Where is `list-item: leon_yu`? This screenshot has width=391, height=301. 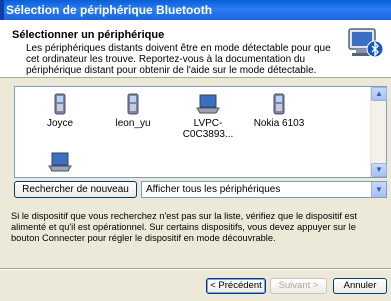 list-item: leon_yu is located at coordinates (133, 111).